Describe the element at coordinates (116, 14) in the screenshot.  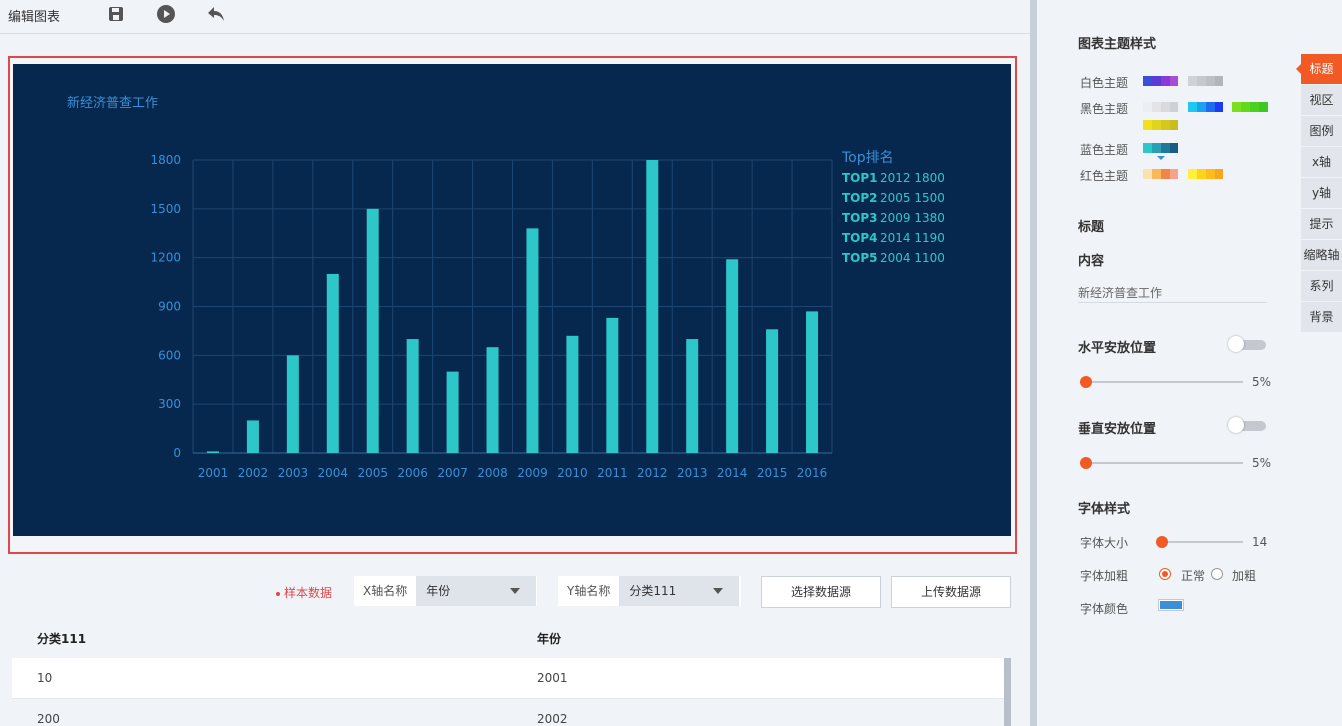
I see `save-icon` at that location.